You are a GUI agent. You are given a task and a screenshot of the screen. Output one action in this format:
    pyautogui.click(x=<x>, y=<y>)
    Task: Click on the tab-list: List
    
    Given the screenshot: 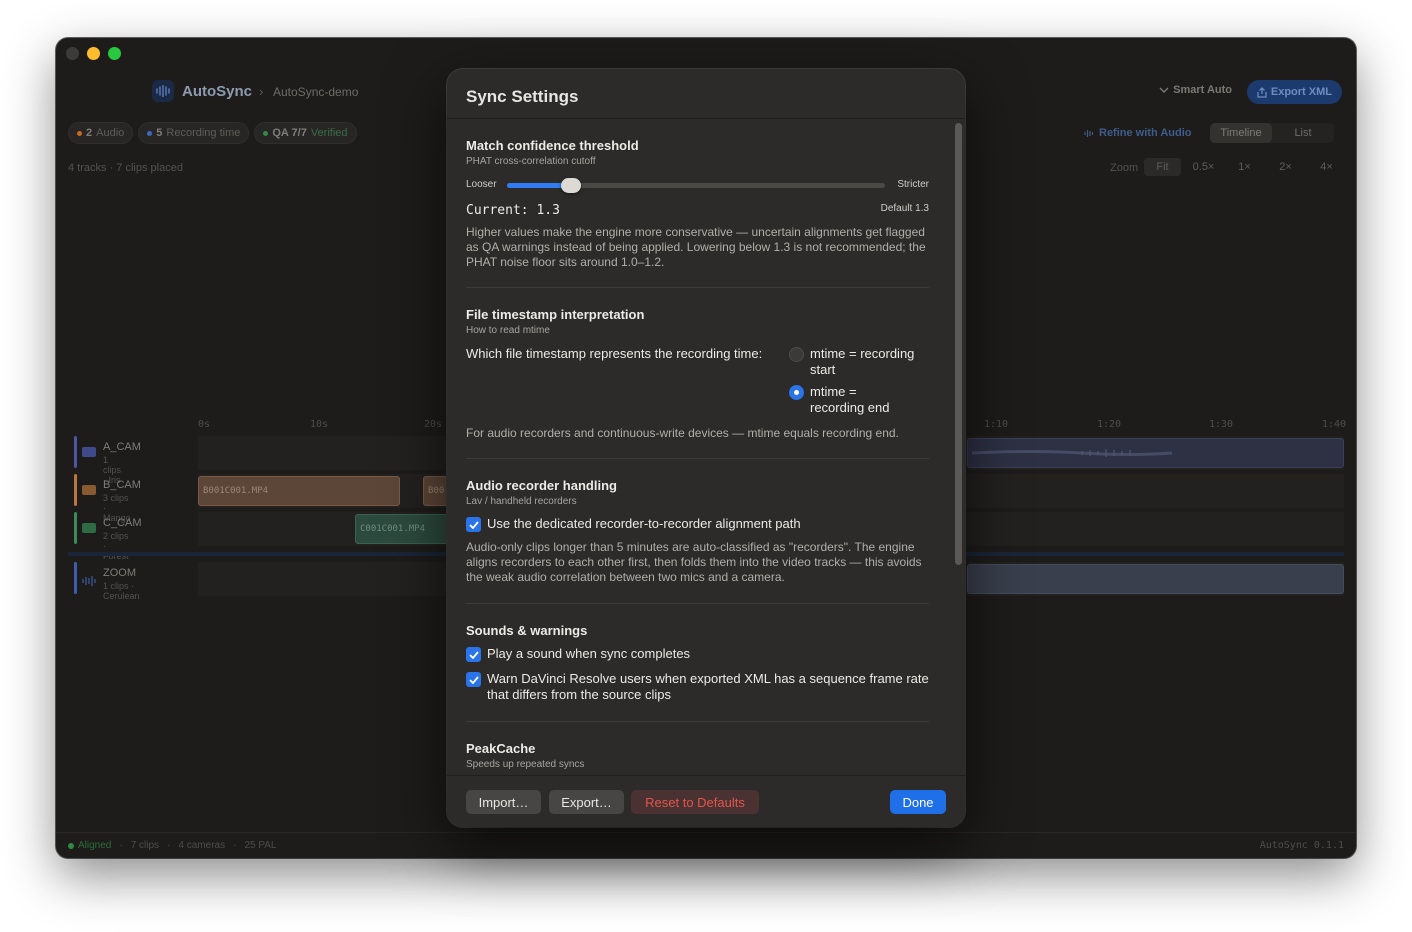 What is the action you would take?
    pyautogui.click(x=1303, y=133)
    